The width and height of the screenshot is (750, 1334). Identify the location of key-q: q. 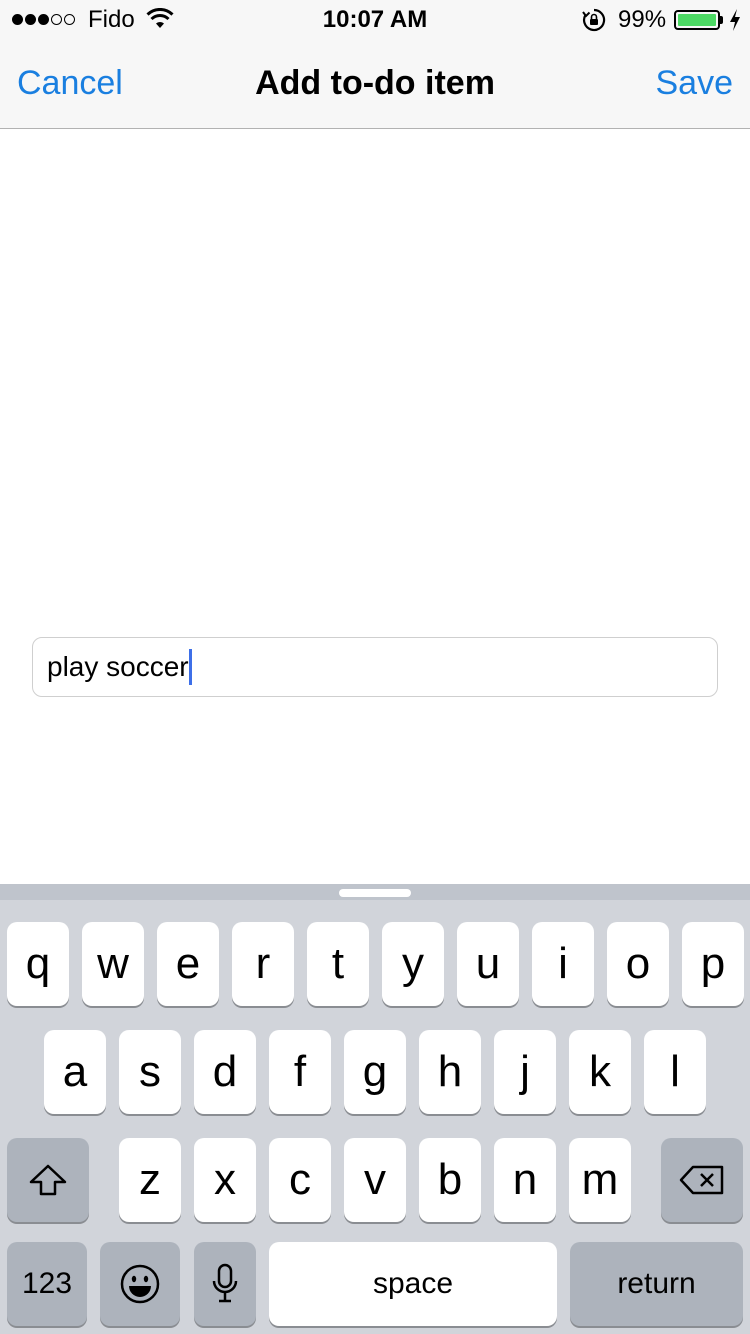
(38, 964).